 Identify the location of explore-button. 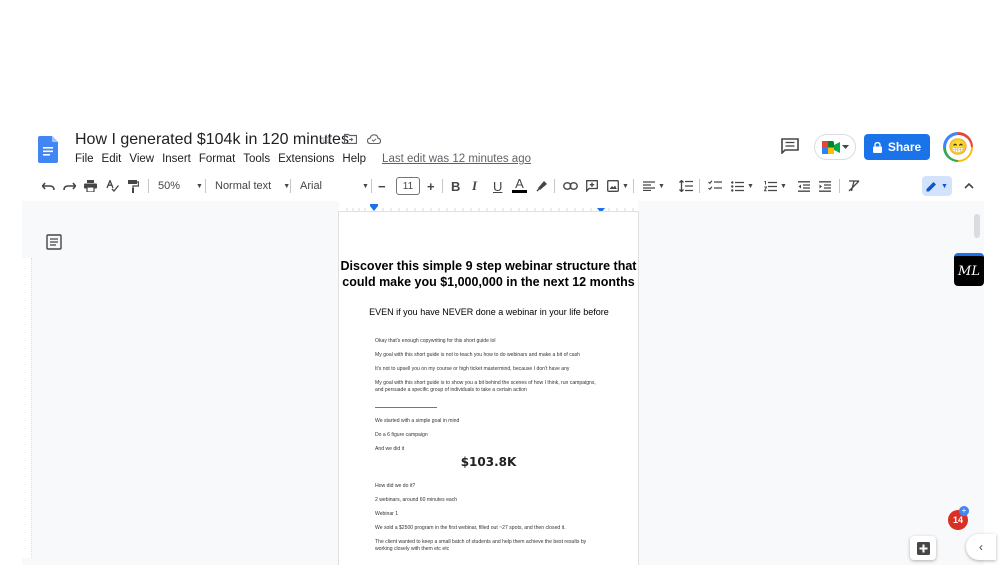
(923, 548).